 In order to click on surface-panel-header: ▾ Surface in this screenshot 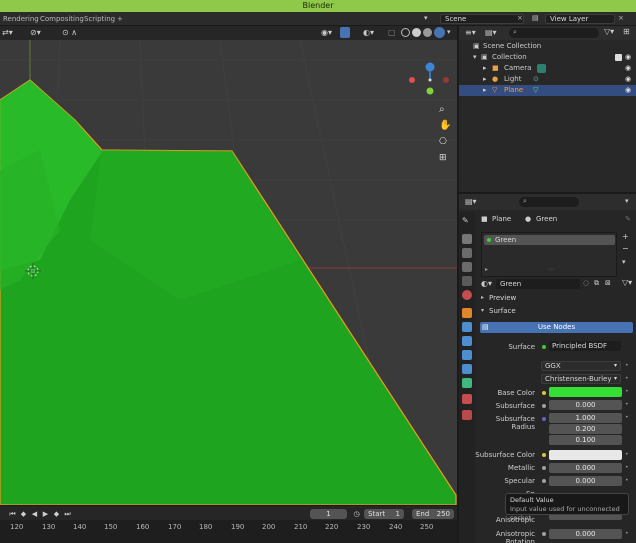, I will do `click(556, 312)`.